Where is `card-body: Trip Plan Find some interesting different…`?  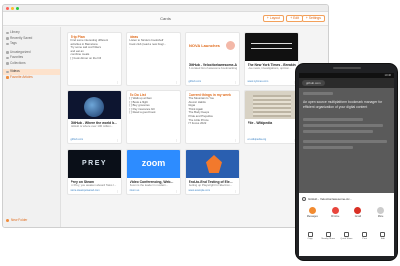 card-body: Trip Plan Find some interesting different… is located at coordinates (94, 48).